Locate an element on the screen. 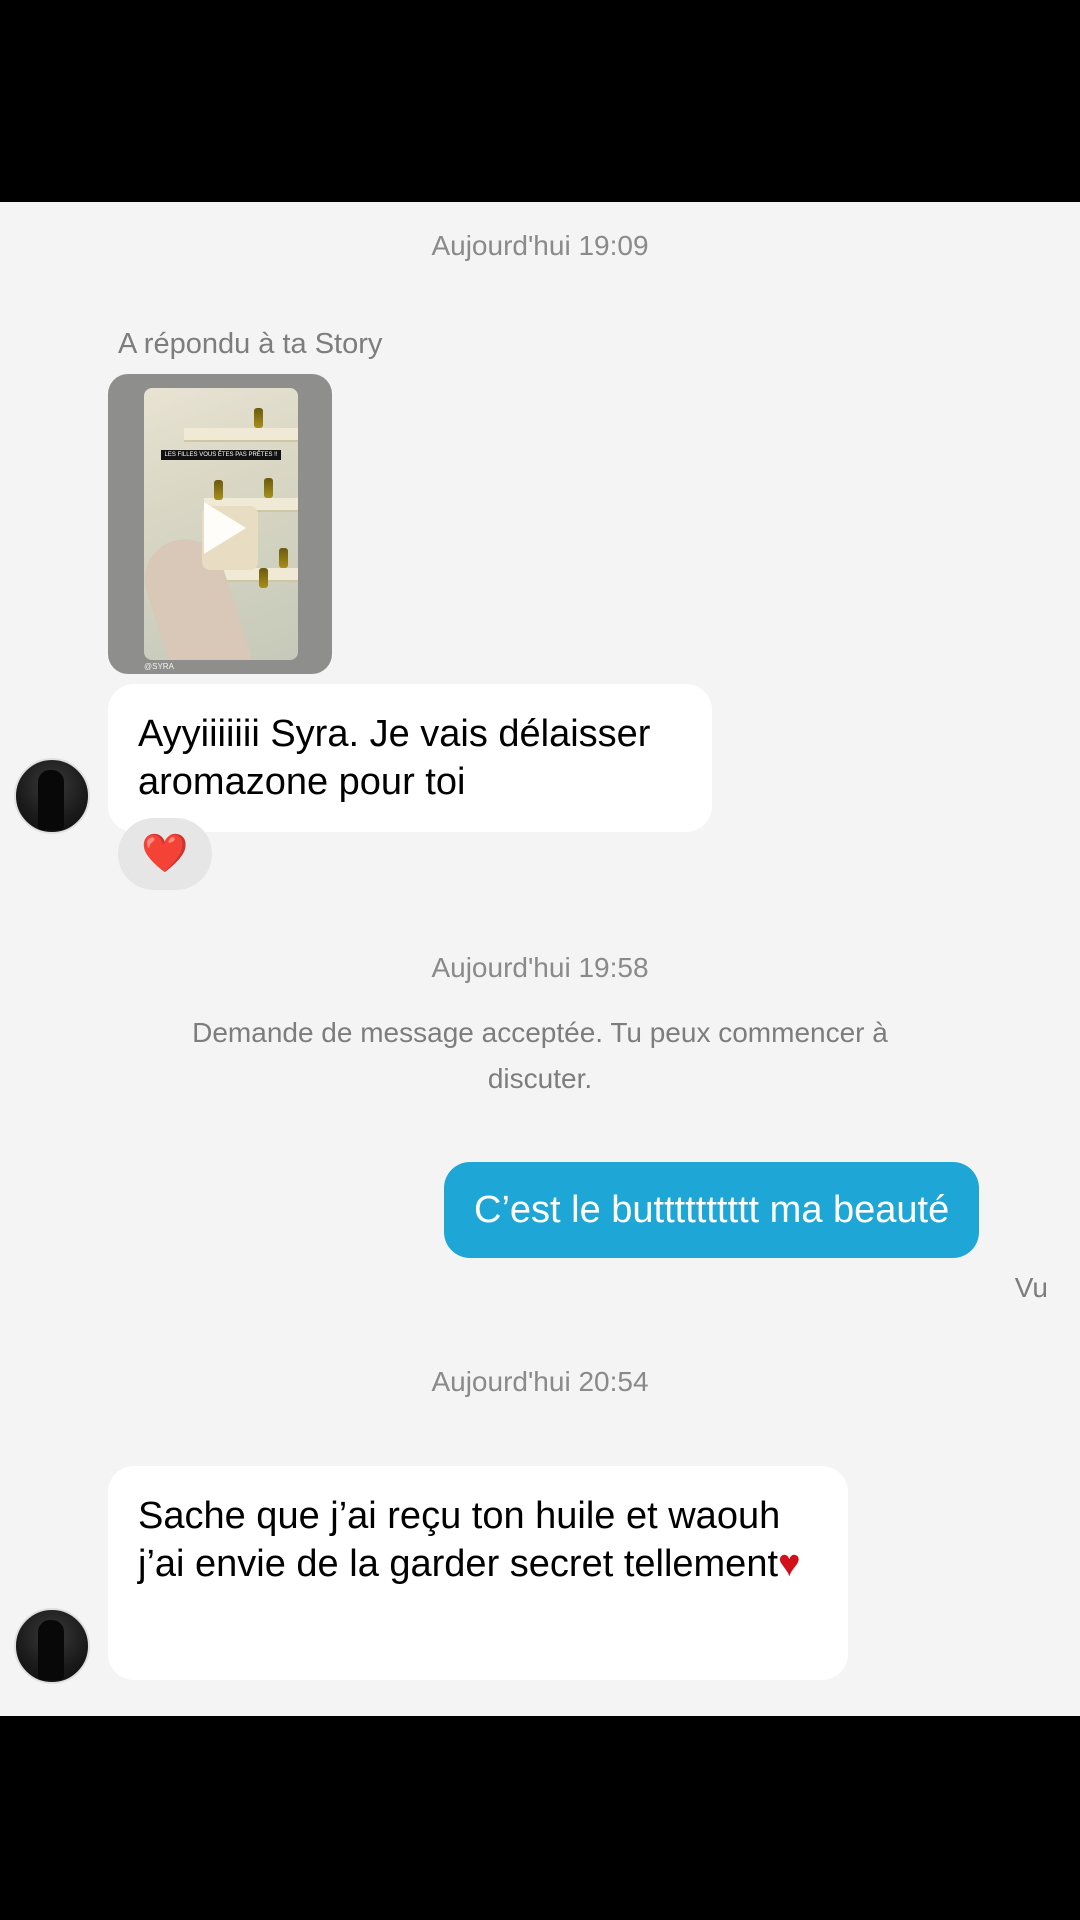 This screenshot has width=1080, height=1920. heart-emoji: ♥ is located at coordinates (789, 1564).